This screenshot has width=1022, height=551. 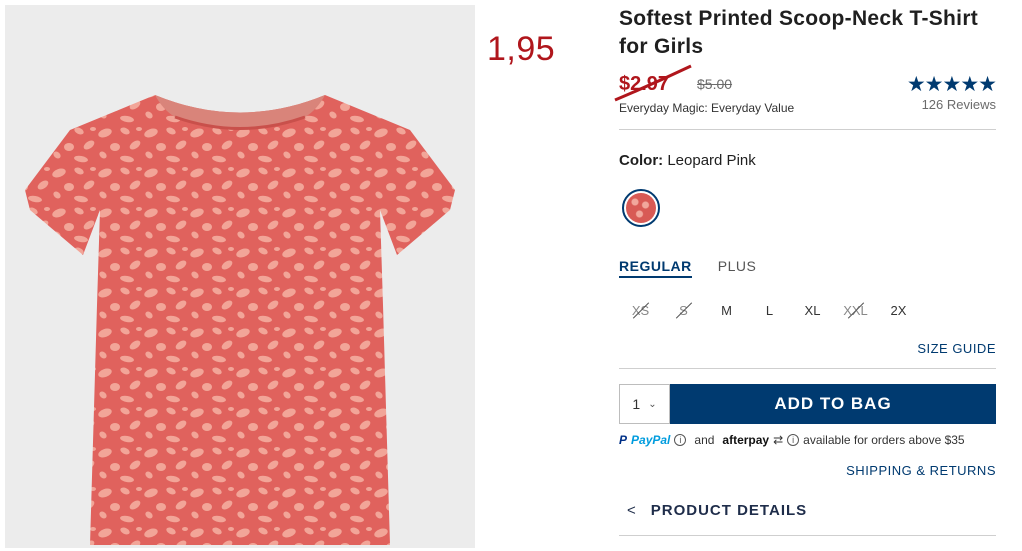 What do you see at coordinates (833, 404) in the screenshot?
I see `add-to-bag-button: ADD TO BAG` at bounding box center [833, 404].